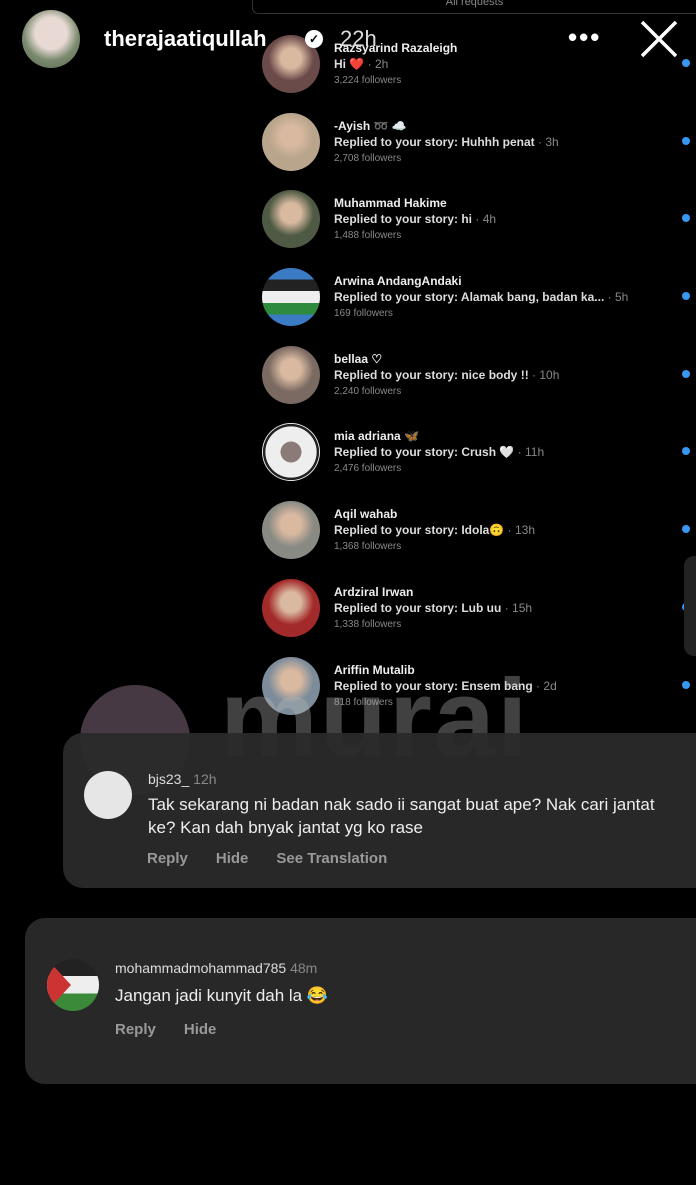 The height and width of the screenshot is (1185, 696). I want to click on comment-username: mohammadmohammad785, so click(200, 968).